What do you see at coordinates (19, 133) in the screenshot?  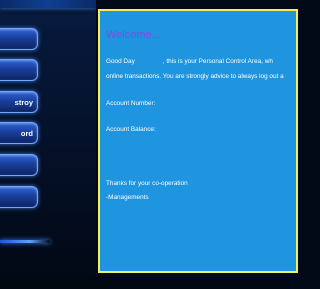 I see `nav-button-password: ord` at bounding box center [19, 133].